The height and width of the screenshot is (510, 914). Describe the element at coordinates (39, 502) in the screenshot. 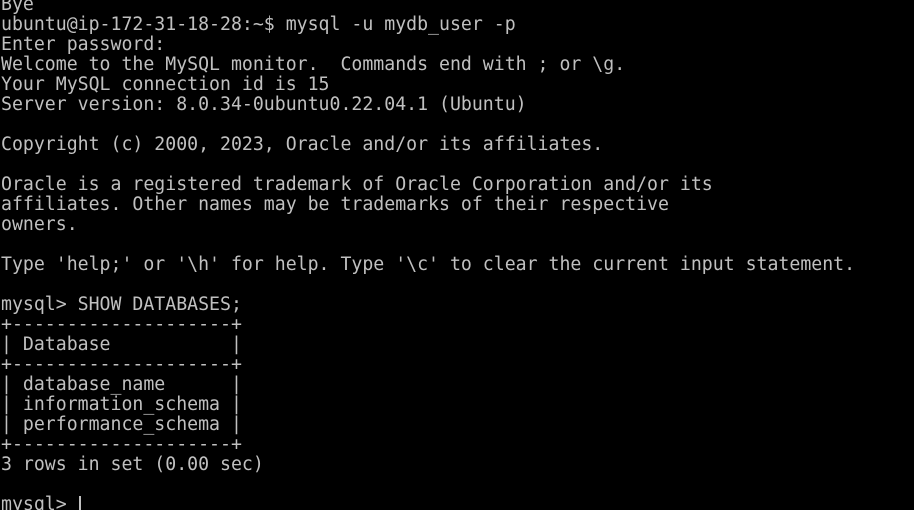

I see `mysql-prompt: mysql>` at that location.